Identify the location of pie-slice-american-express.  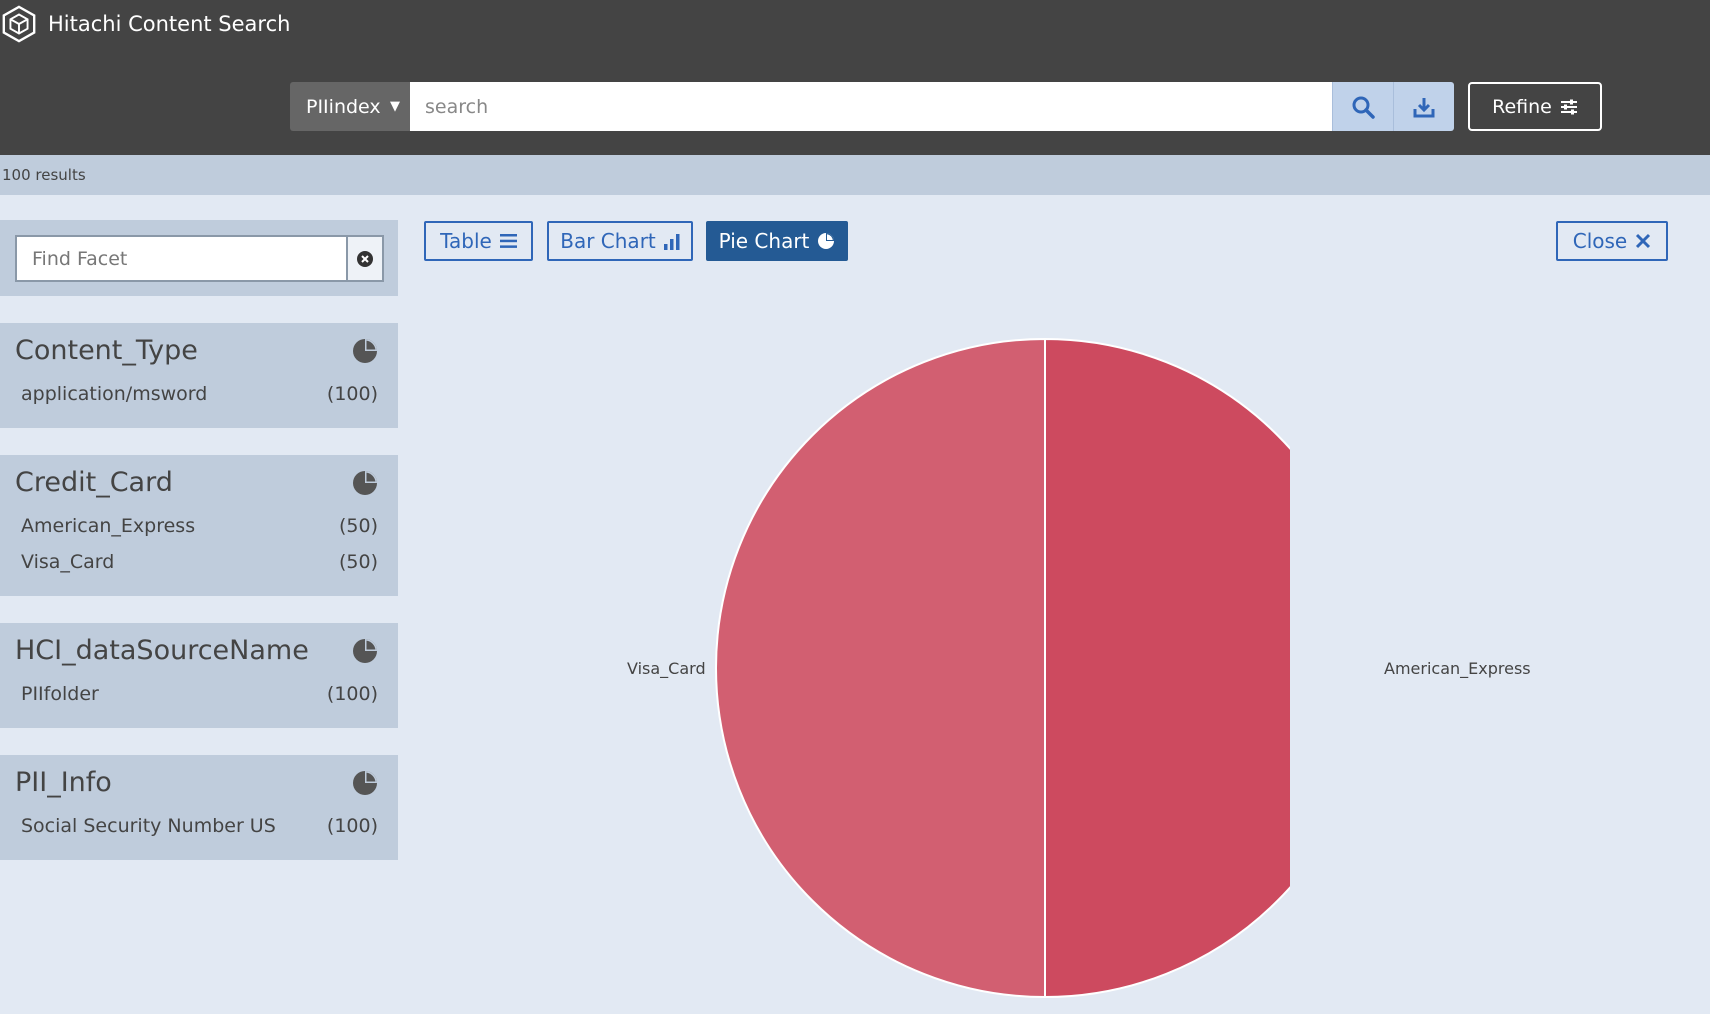
(1167, 668).